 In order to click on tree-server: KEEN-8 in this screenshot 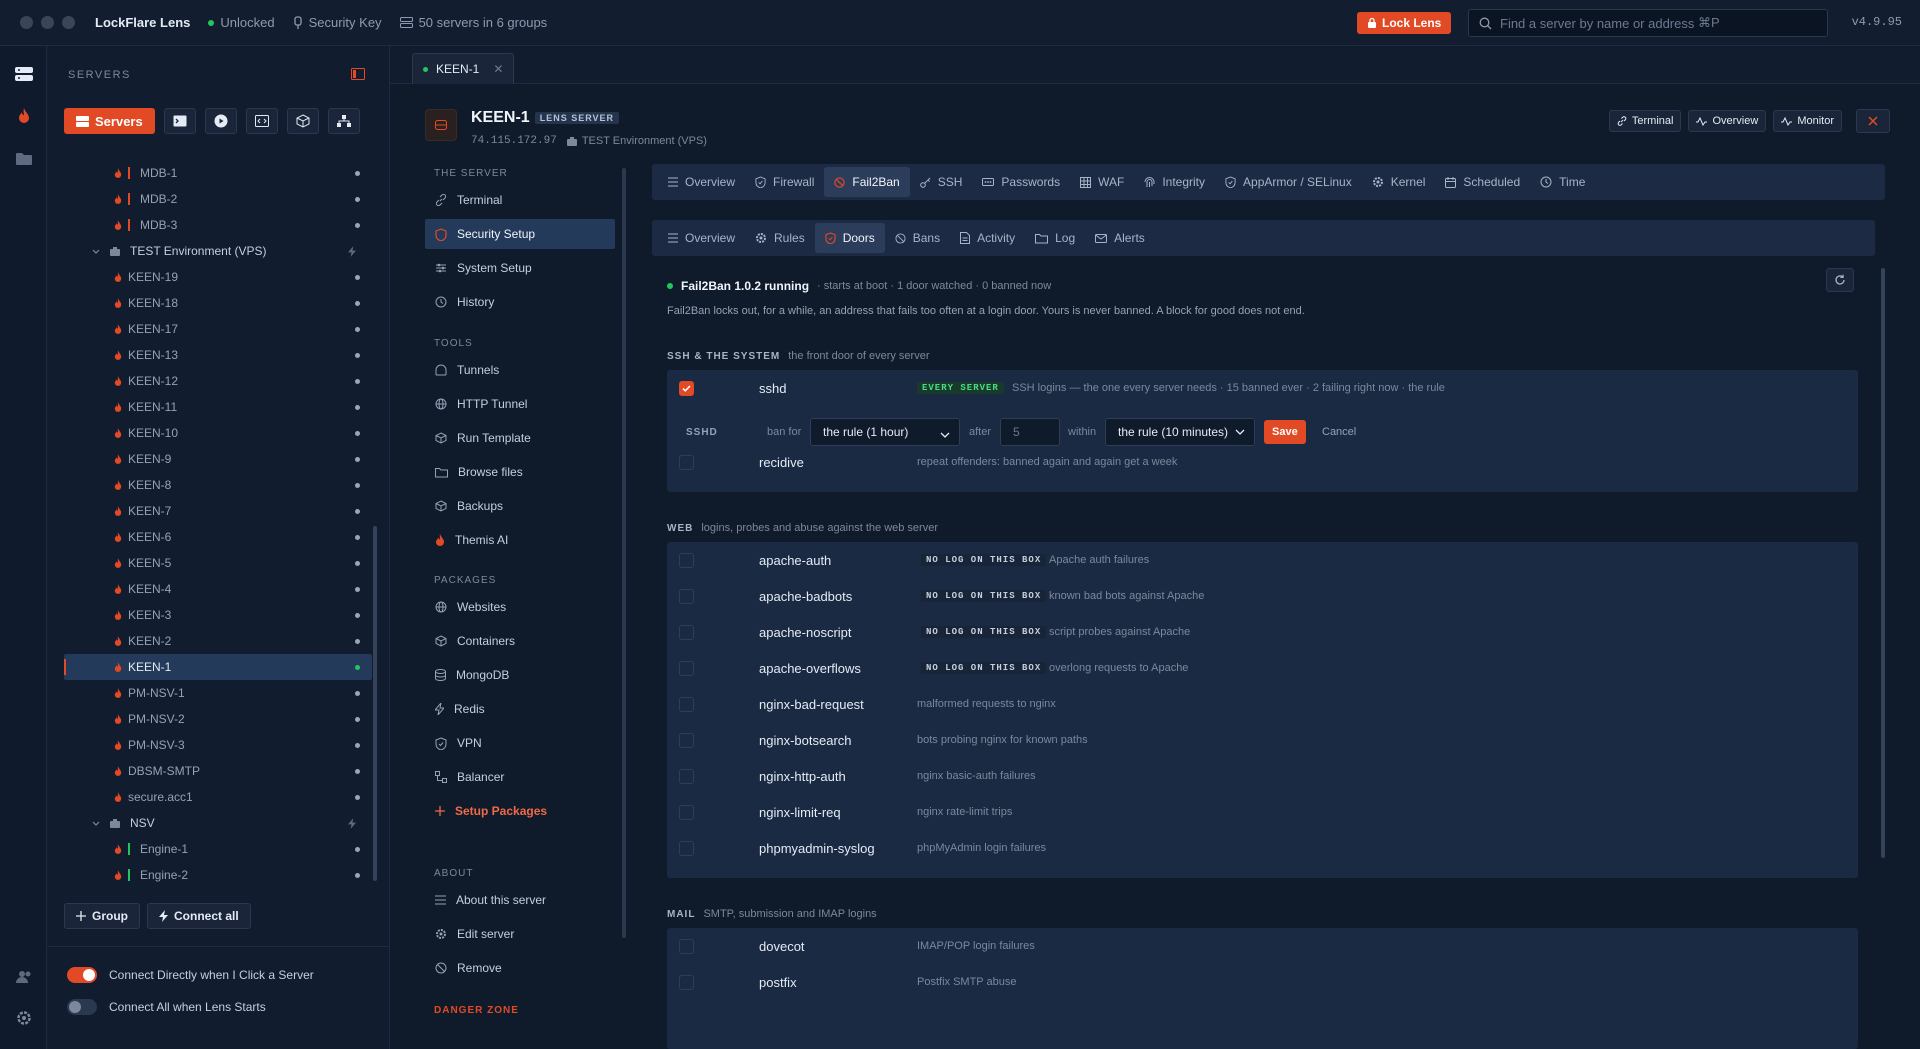, I will do `click(218, 485)`.